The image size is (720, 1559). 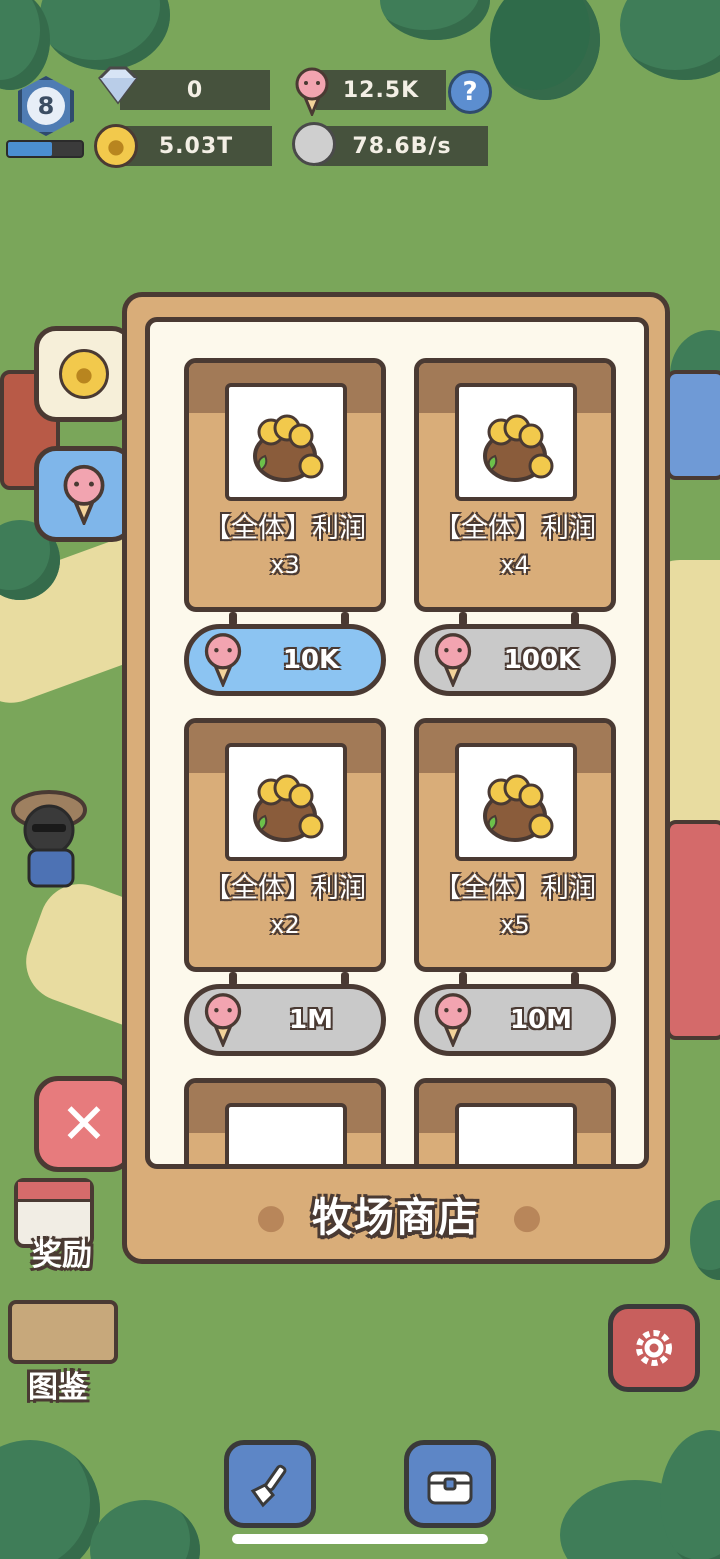 What do you see at coordinates (541, 660) in the screenshot?
I see `item-price: 100K` at bounding box center [541, 660].